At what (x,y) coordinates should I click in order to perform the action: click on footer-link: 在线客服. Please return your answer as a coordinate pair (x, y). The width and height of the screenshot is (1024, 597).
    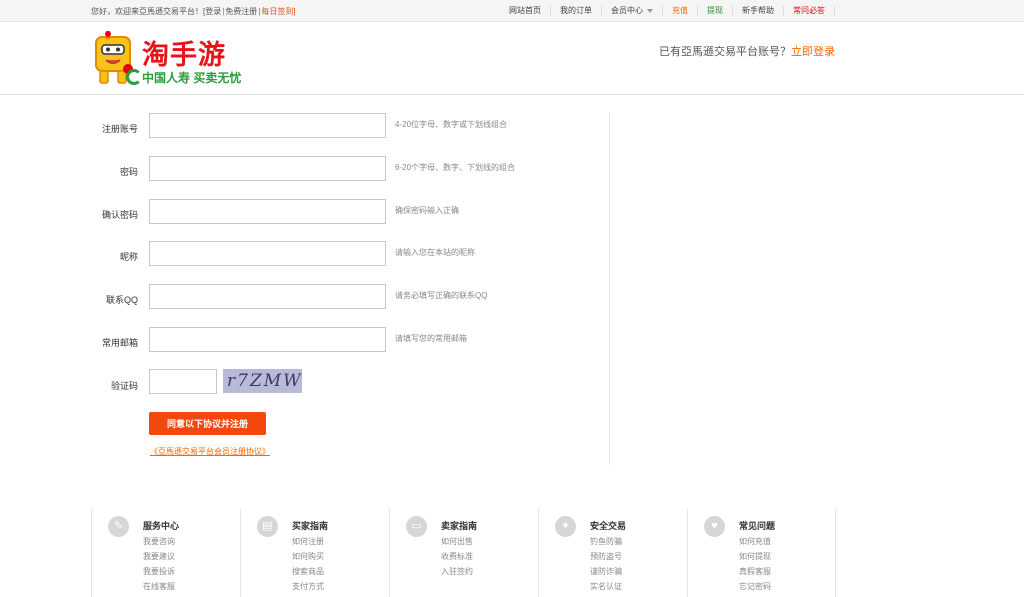
    Looking at the image, I should click on (159, 586).